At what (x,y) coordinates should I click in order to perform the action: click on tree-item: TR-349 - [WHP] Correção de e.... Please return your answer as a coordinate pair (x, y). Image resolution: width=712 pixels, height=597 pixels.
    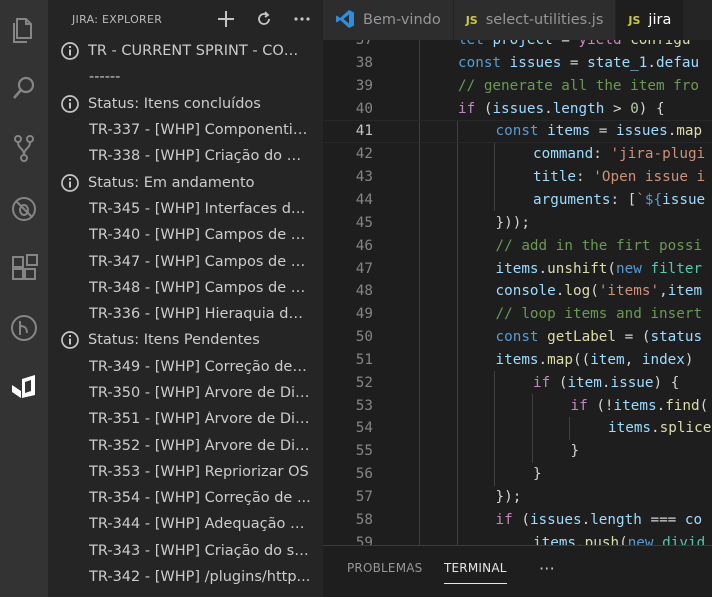
    Looking at the image, I should click on (185, 367).